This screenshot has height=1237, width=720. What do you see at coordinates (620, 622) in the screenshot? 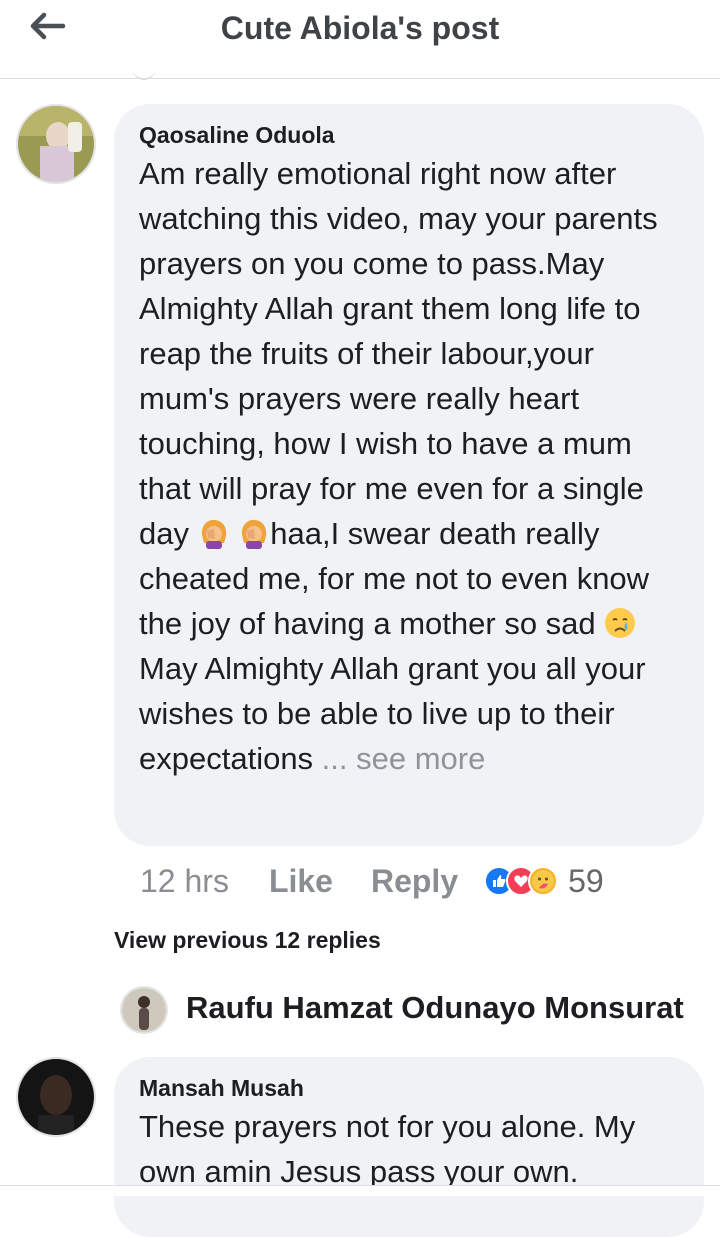
I see `crying-face-emoji-icon` at bounding box center [620, 622].